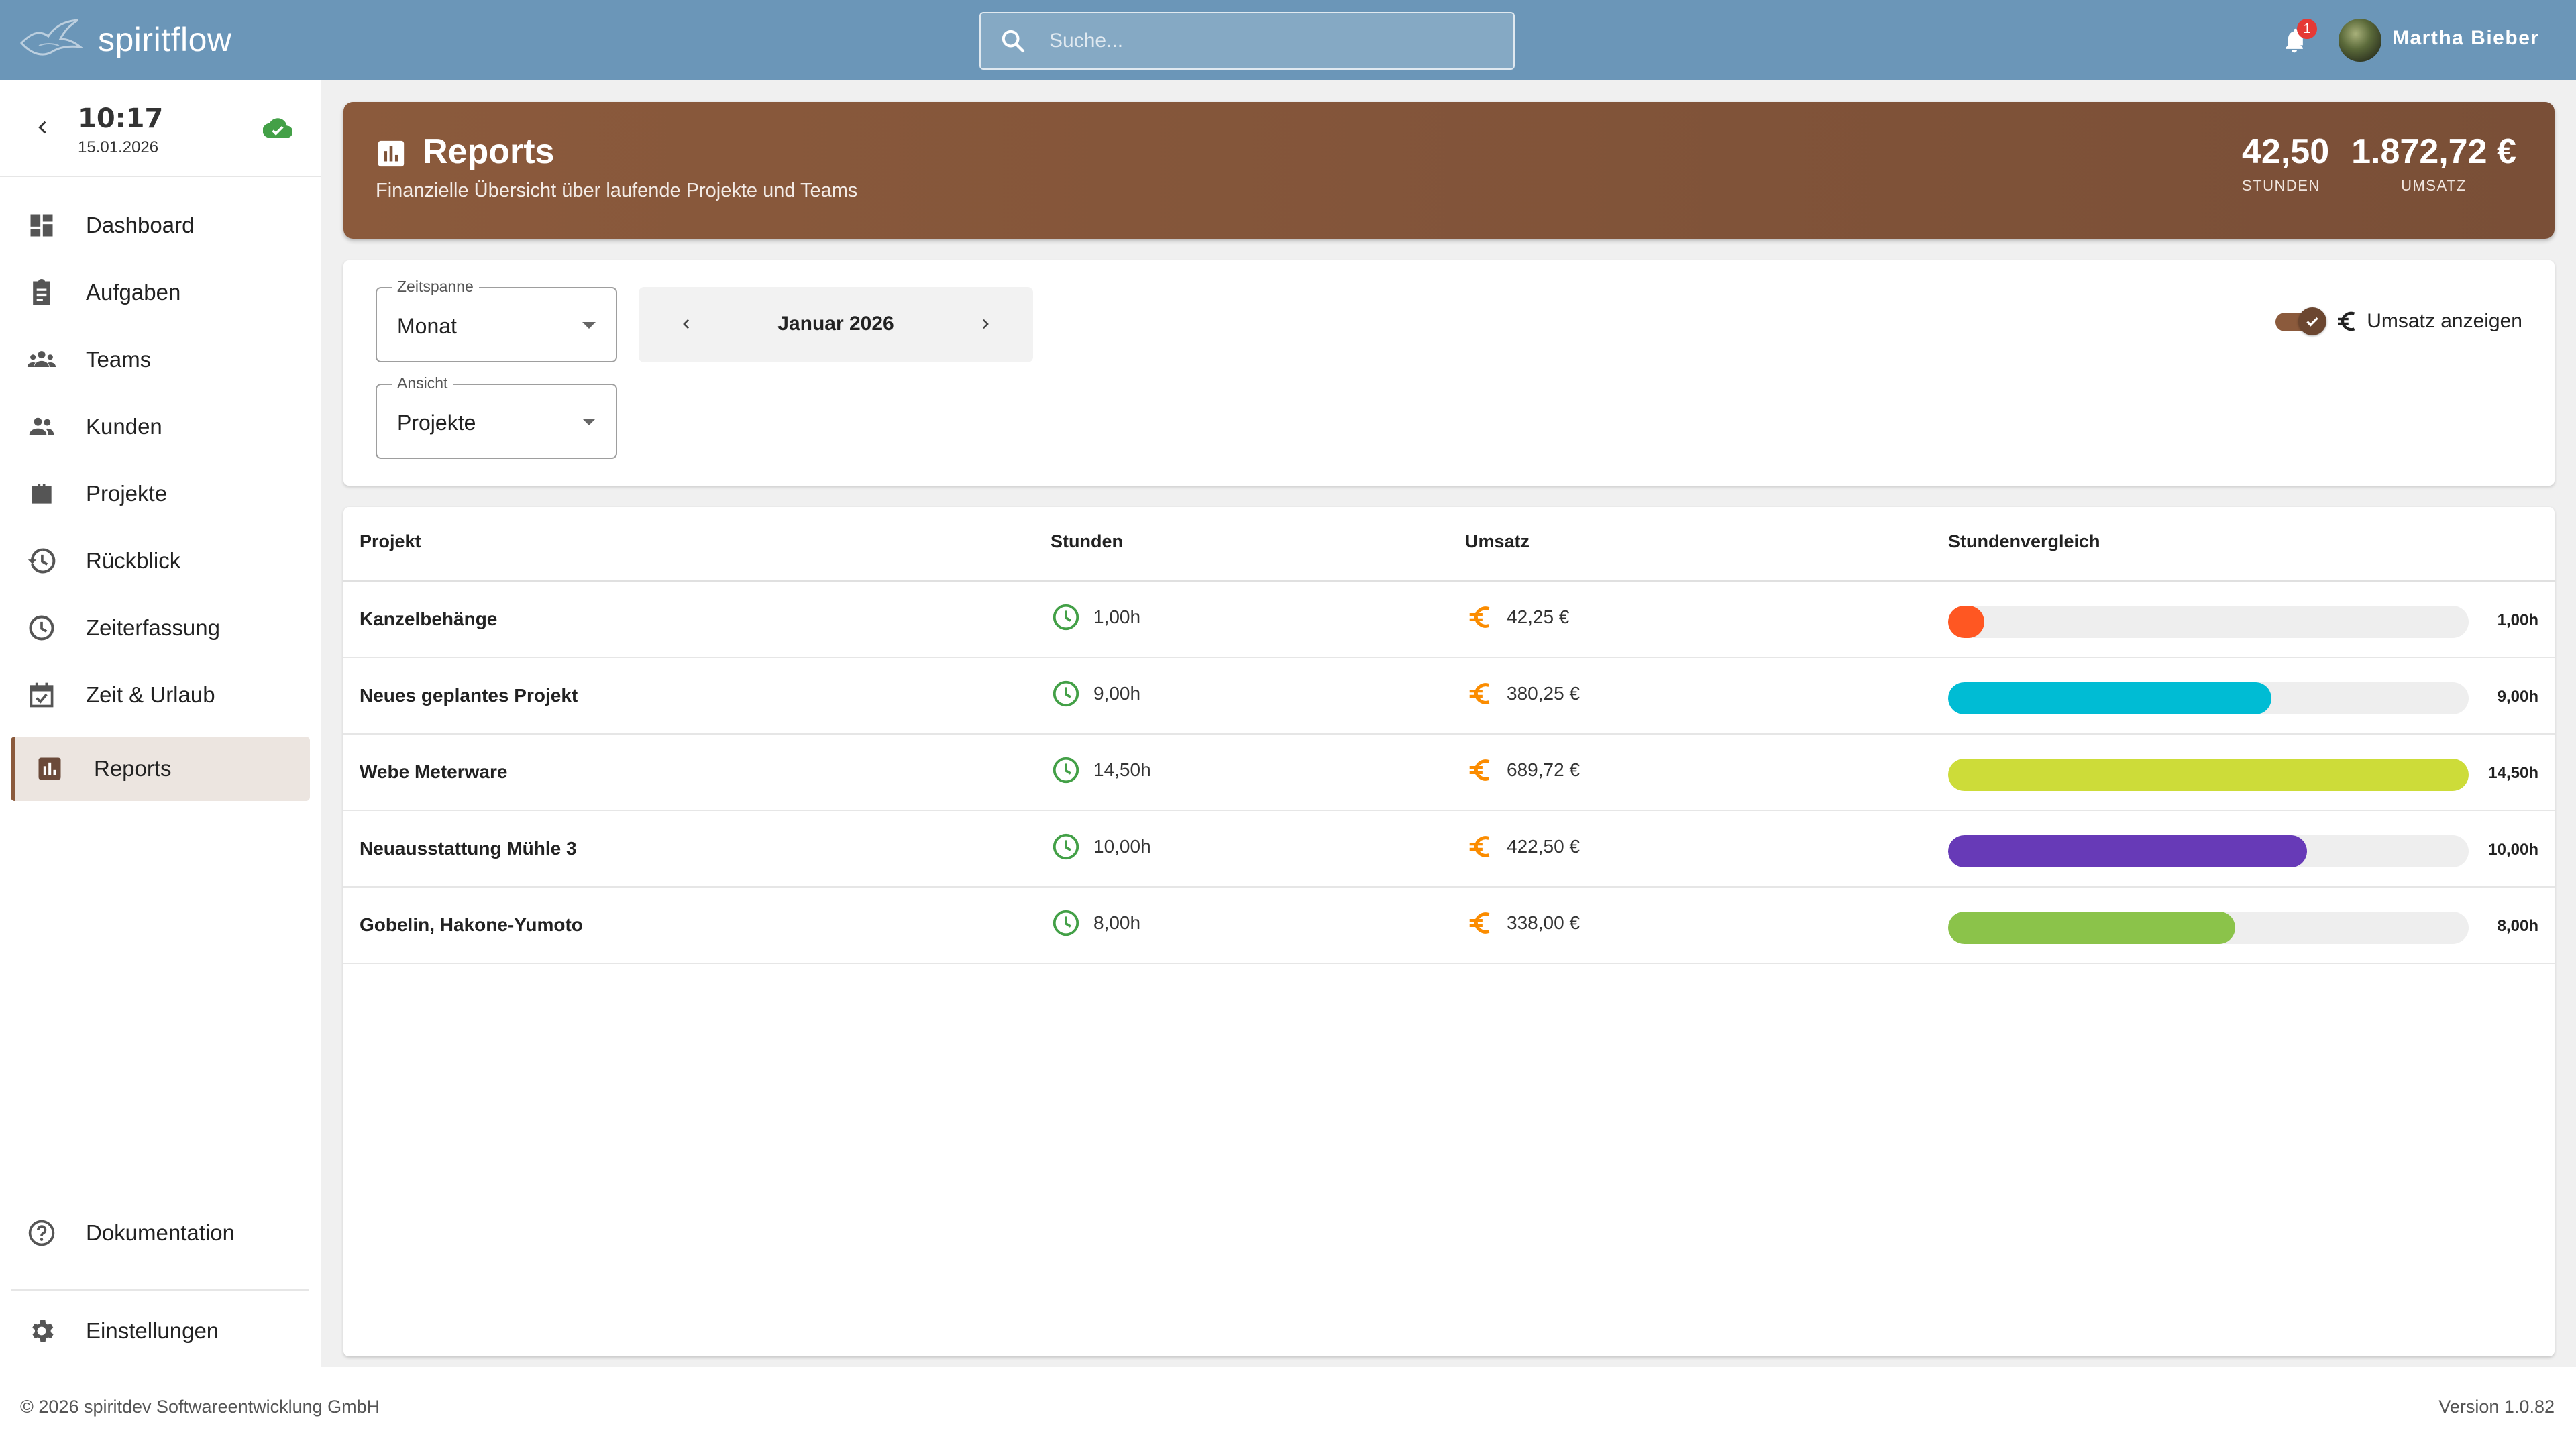 This screenshot has width=2576, height=1449. What do you see at coordinates (1497, 541) in the screenshot?
I see `column-header-umsatz: Umsatz` at bounding box center [1497, 541].